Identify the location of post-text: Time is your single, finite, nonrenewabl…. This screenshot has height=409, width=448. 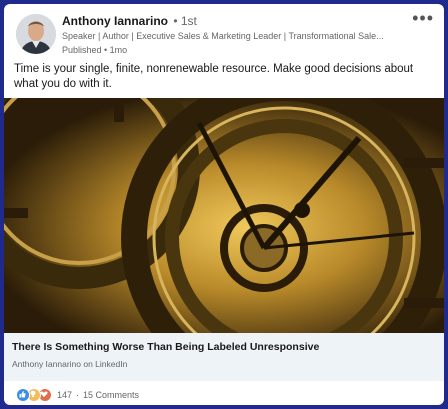
(214, 76).